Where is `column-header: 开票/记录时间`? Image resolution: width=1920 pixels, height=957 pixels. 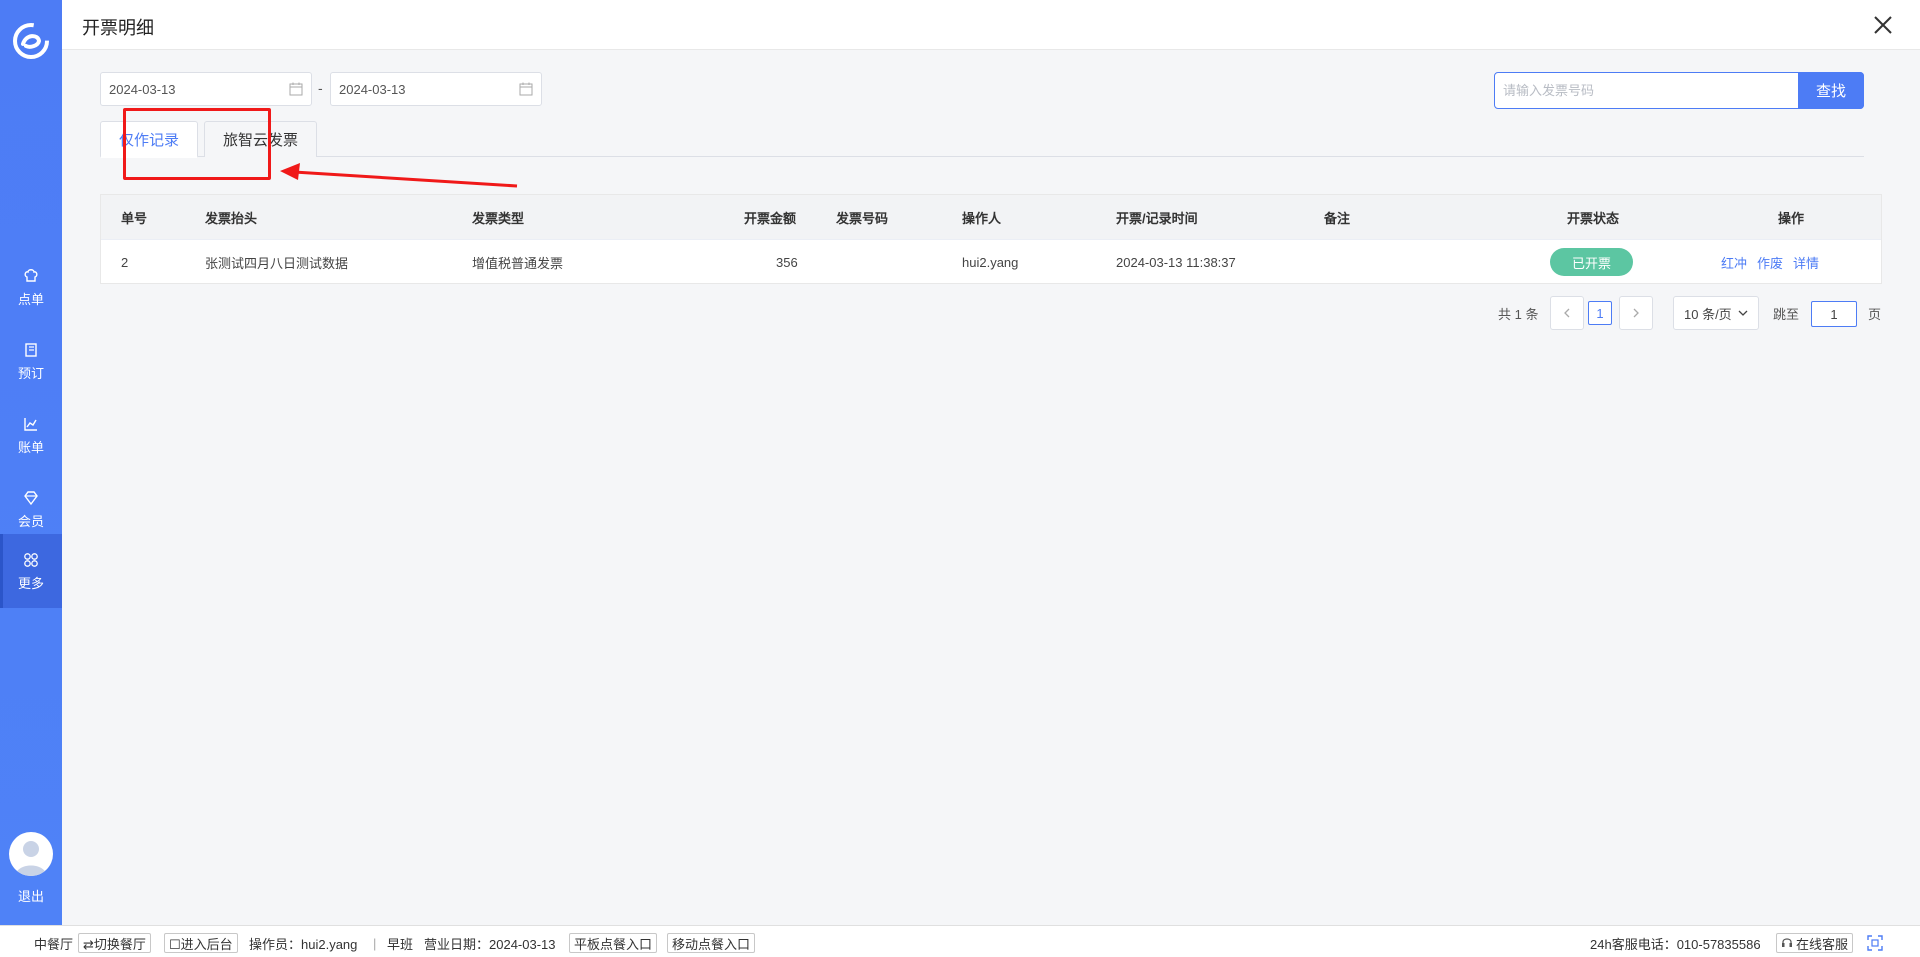
column-header: 开票/记录时间 is located at coordinates (1157, 218).